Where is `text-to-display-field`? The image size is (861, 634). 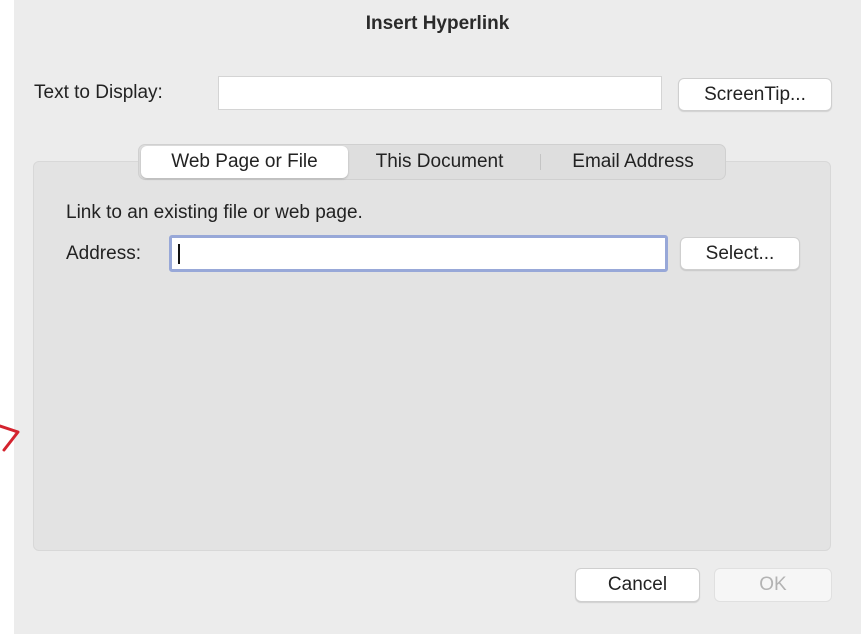
text-to-display-field is located at coordinates (440, 93).